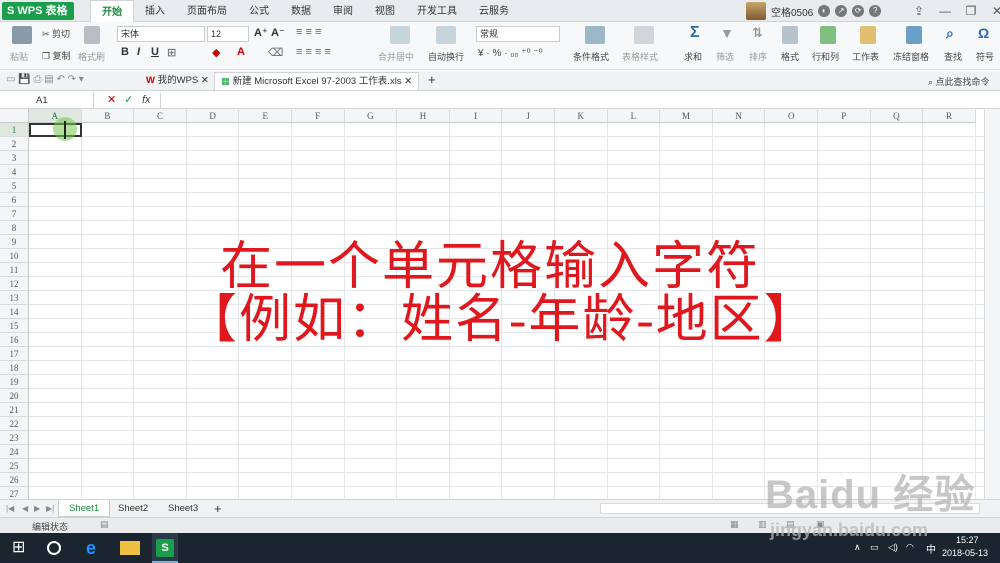 This screenshot has width=1000, height=563. I want to click on row-header-24: 24, so click(14, 452).